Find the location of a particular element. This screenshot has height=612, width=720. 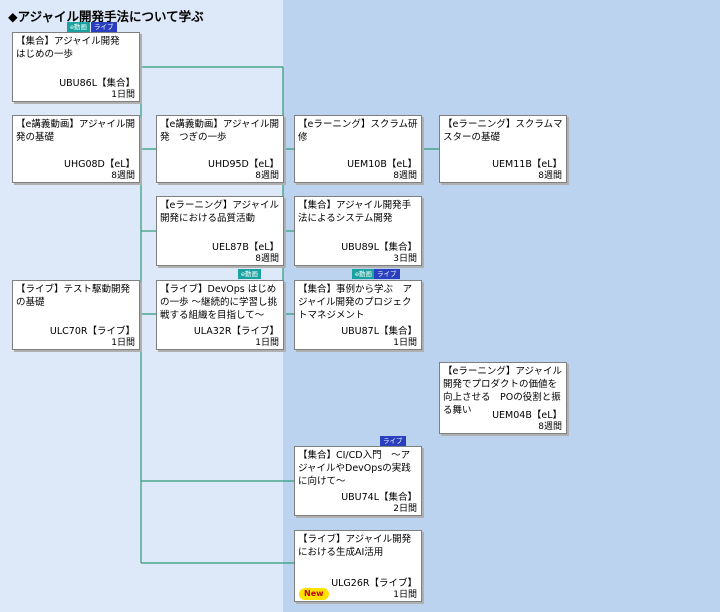

course-title: 【eラーニング】スクラム研修 is located at coordinates (358, 131).